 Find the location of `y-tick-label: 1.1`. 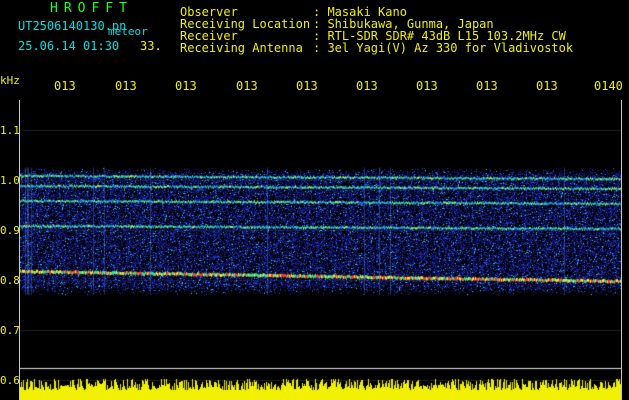

y-tick-label: 1.1 is located at coordinates (10, 130).